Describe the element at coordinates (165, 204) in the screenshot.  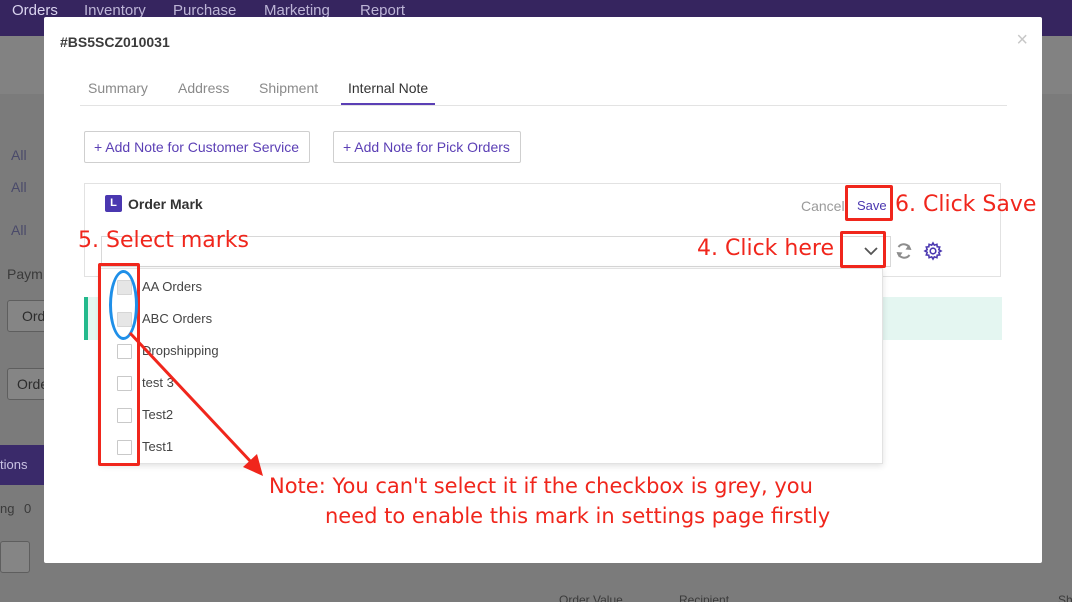
I see `order-mark-title: Order Mark` at that location.